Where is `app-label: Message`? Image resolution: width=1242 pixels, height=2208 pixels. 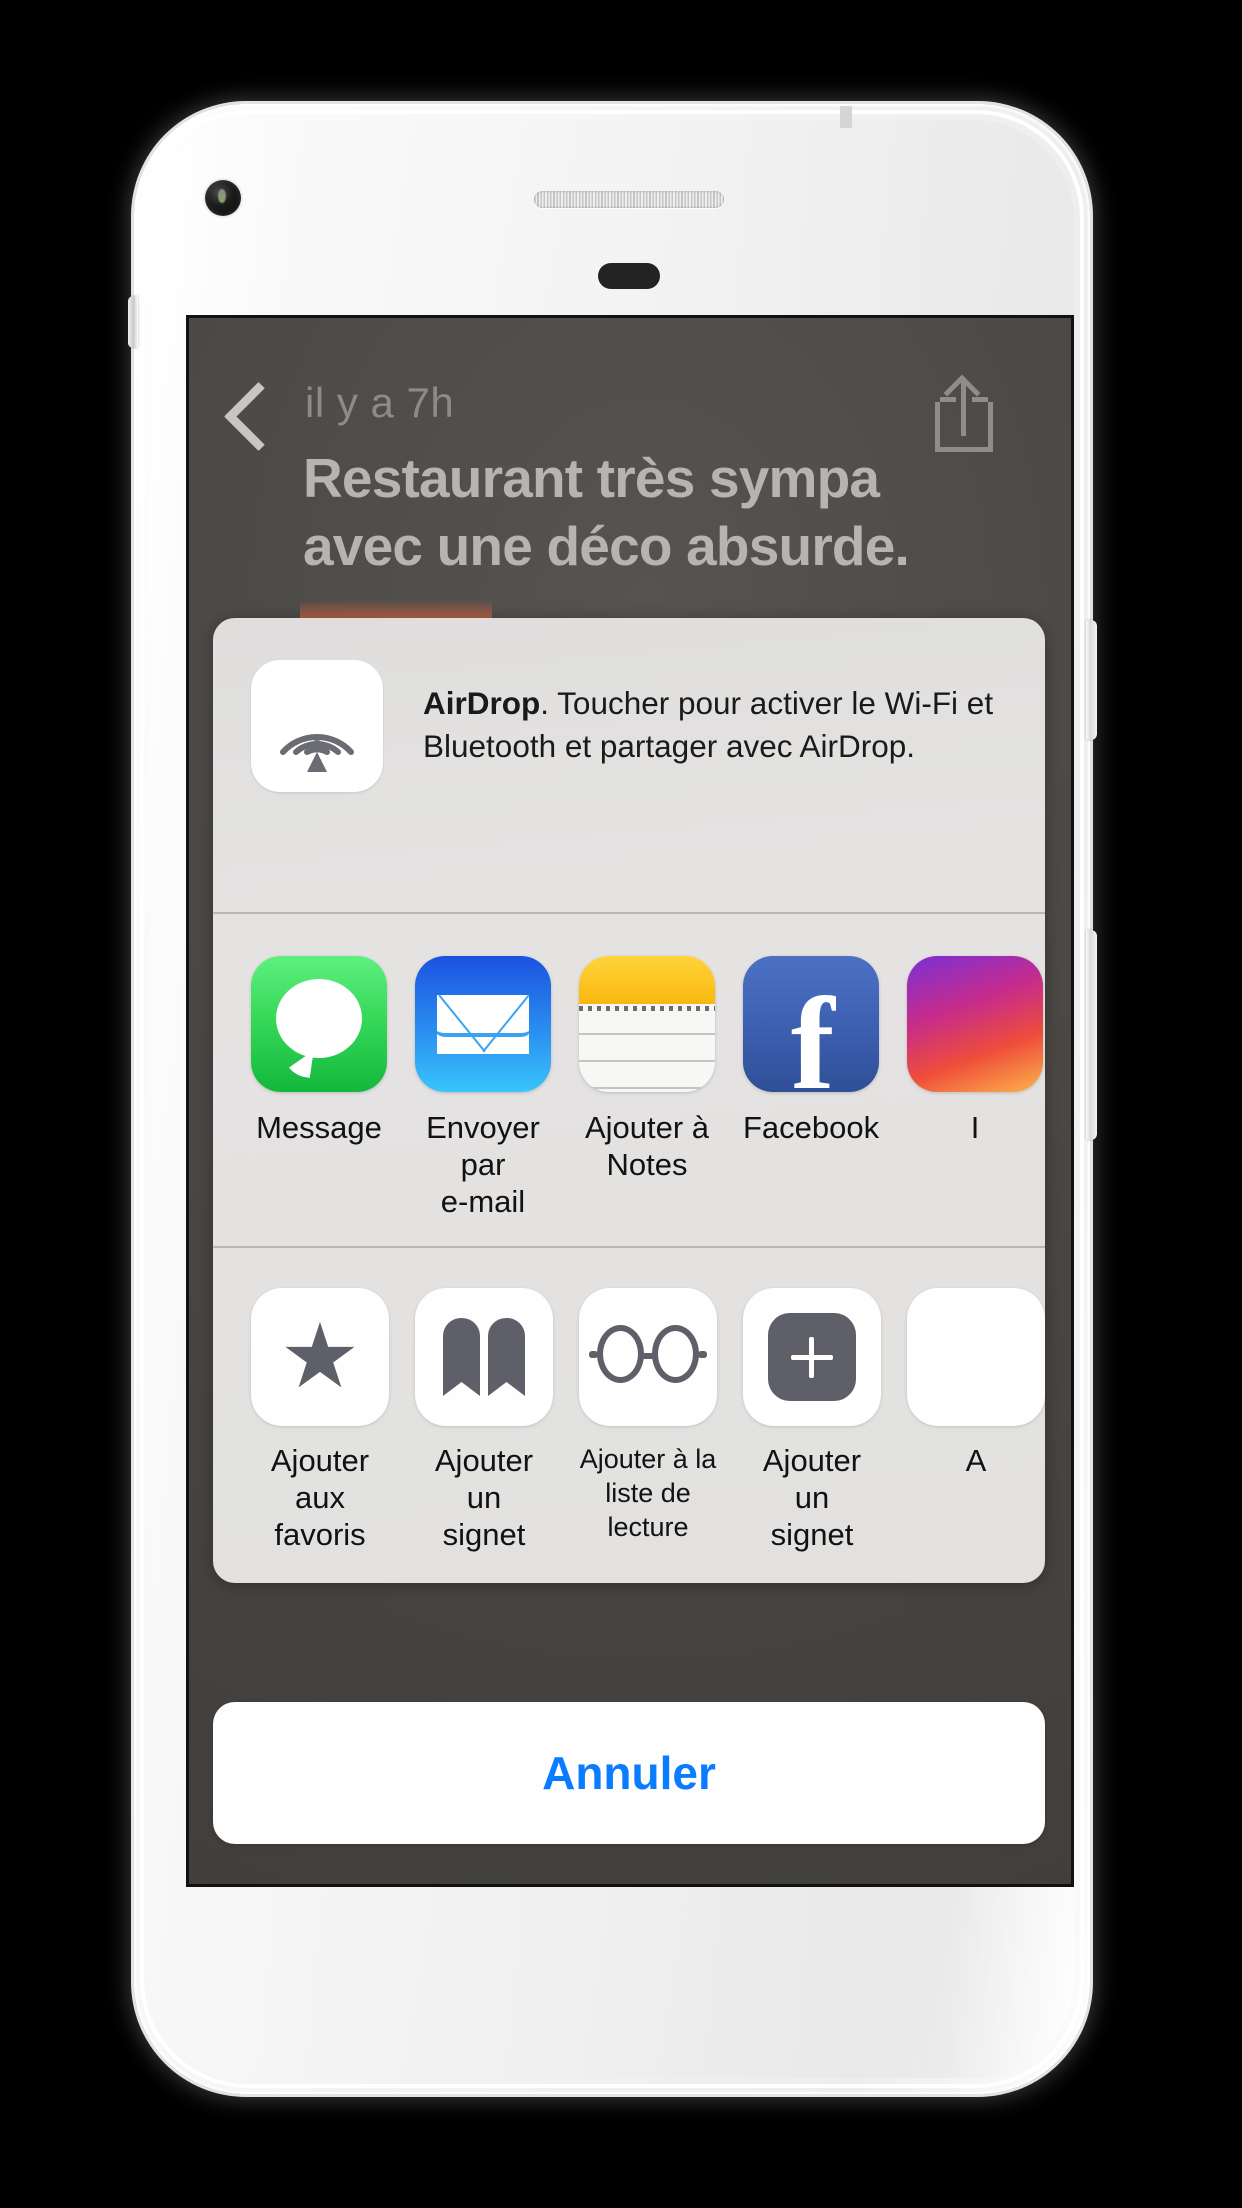
app-label: Message is located at coordinates (319, 1127).